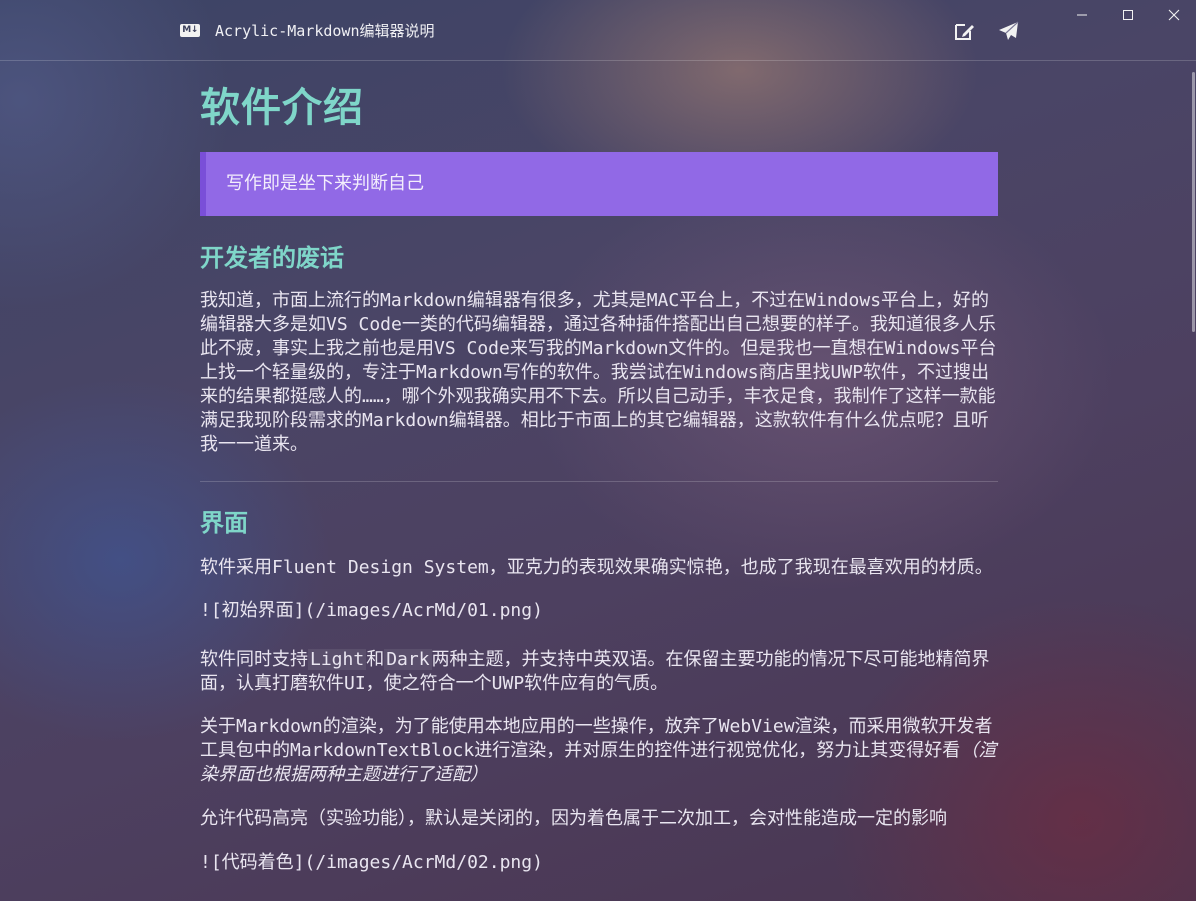 The width and height of the screenshot is (1196, 901). What do you see at coordinates (282, 108) in the screenshot?
I see `doc-title: 软件介绍` at bounding box center [282, 108].